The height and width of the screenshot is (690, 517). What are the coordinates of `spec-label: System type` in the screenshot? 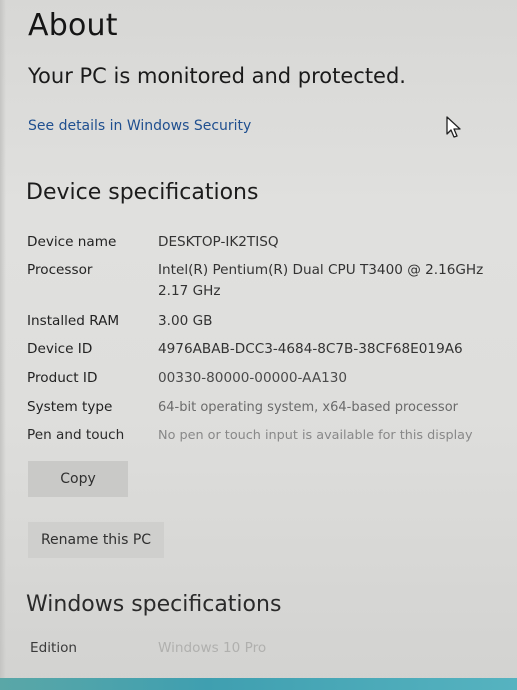 It's located at (70, 407).